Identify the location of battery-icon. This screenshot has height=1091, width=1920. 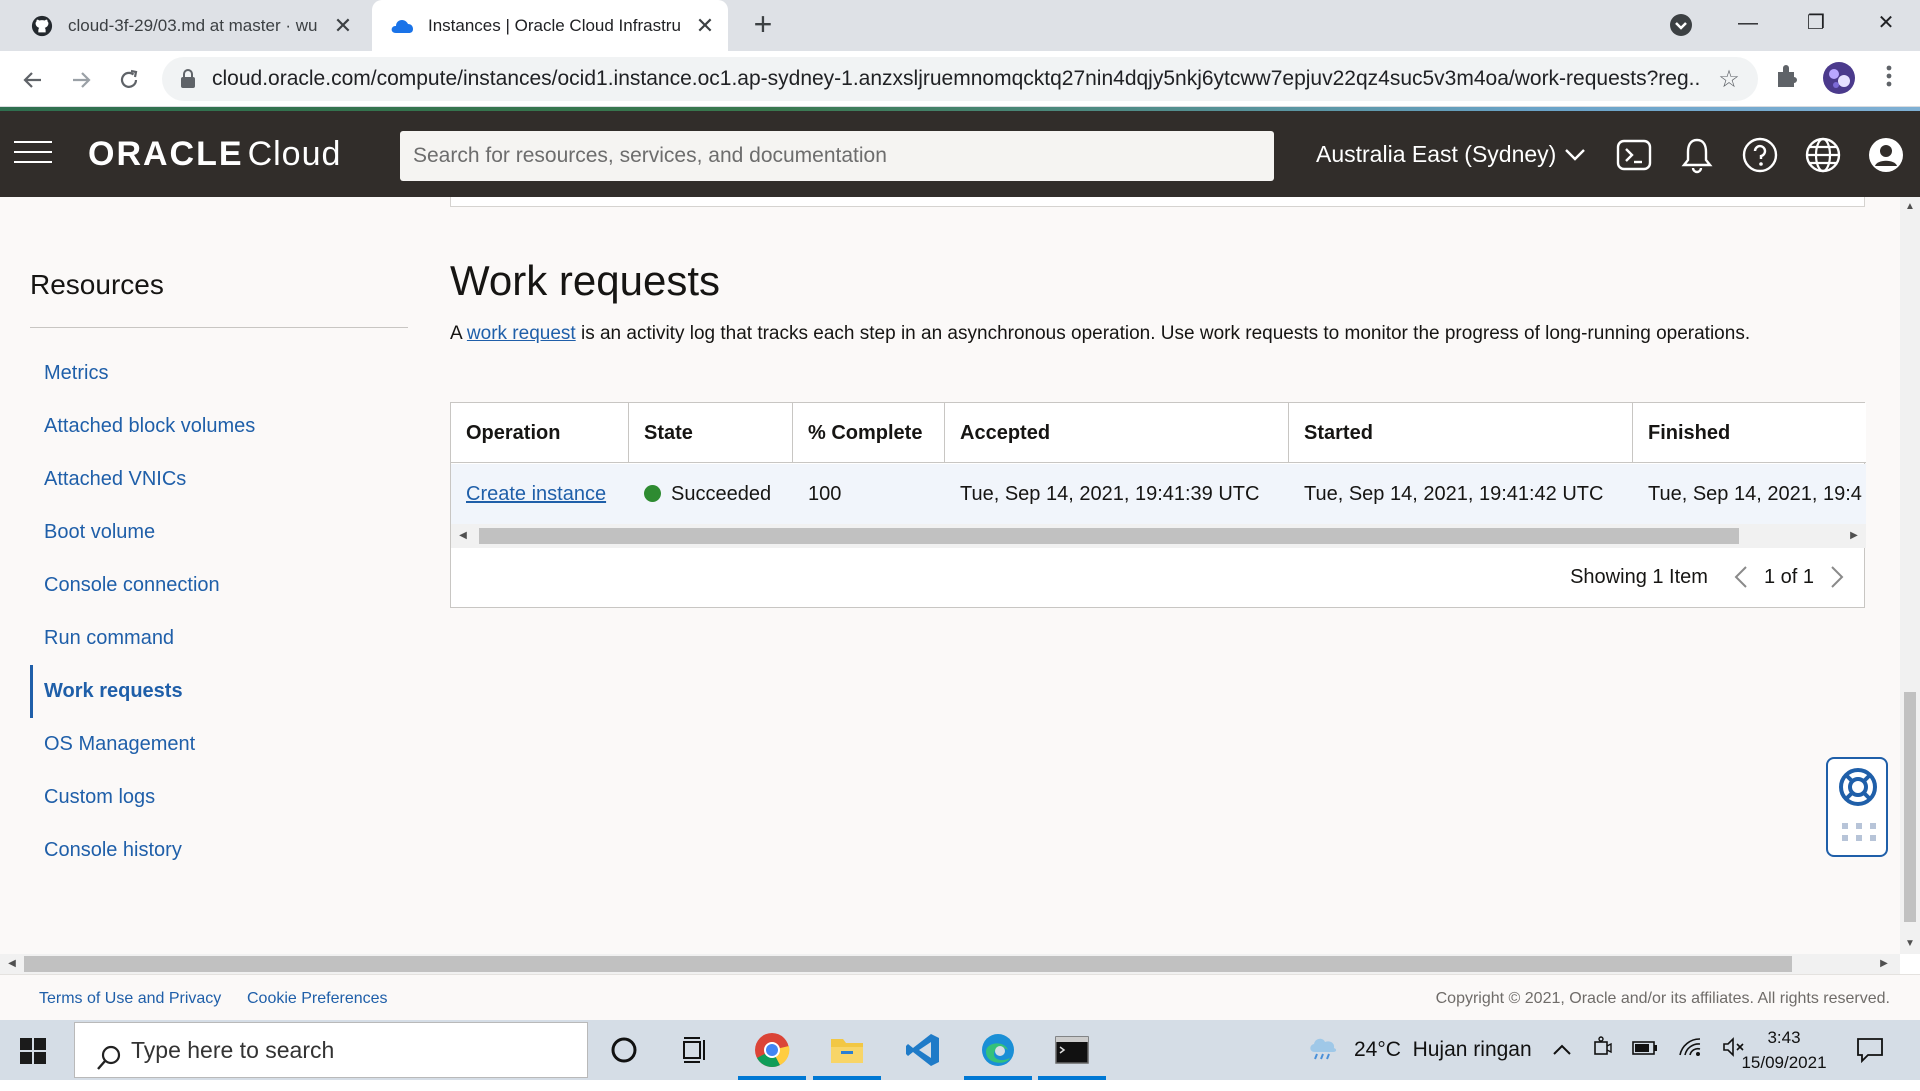
(1645, 1050).